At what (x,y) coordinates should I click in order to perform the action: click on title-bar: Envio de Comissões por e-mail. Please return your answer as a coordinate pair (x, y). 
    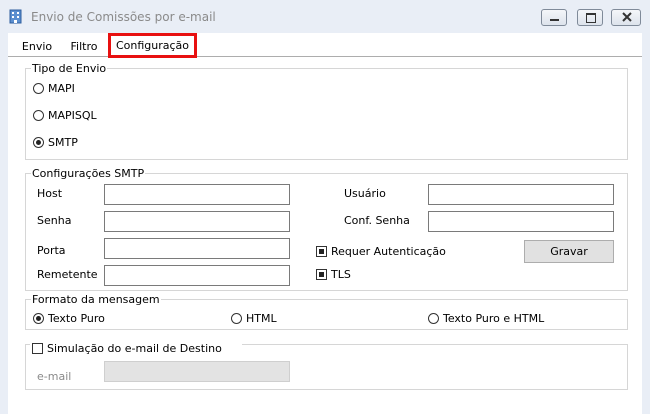
    Looking at the image, I should click on (325, 16).